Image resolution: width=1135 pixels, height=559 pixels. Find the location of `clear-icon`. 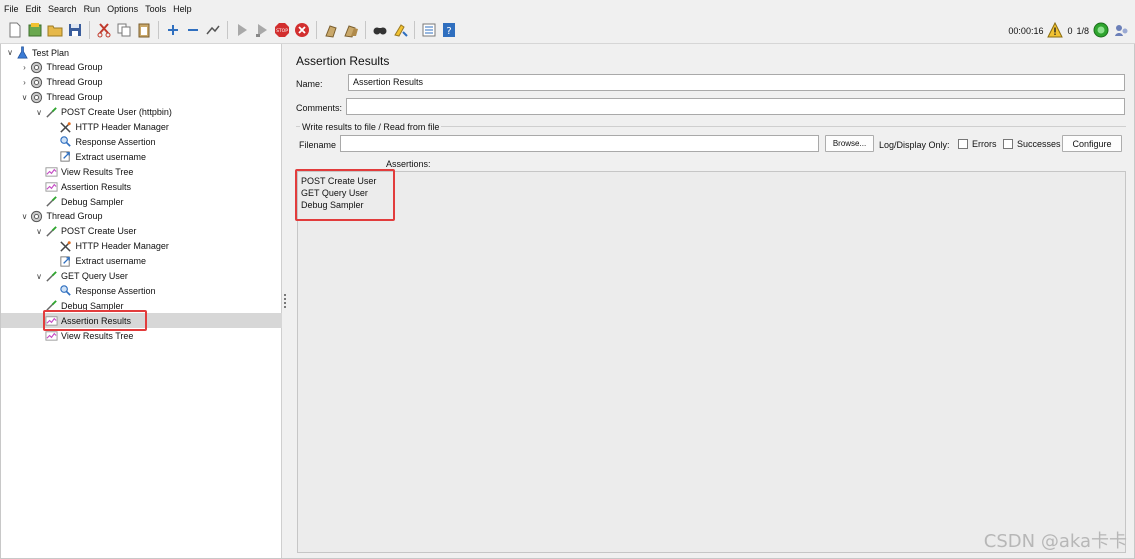

clear-icon is located at coordinates (331, 30).